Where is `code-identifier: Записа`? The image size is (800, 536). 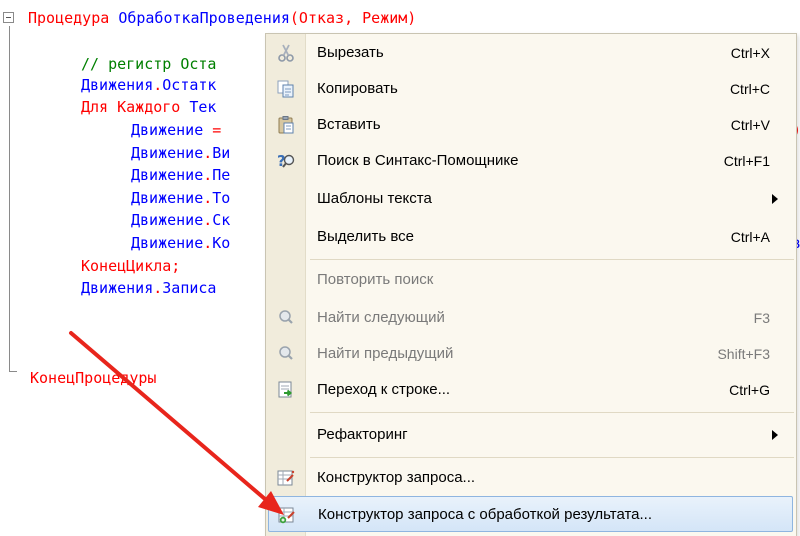
code-identifier: Записа is located at coordinates (189, 288).